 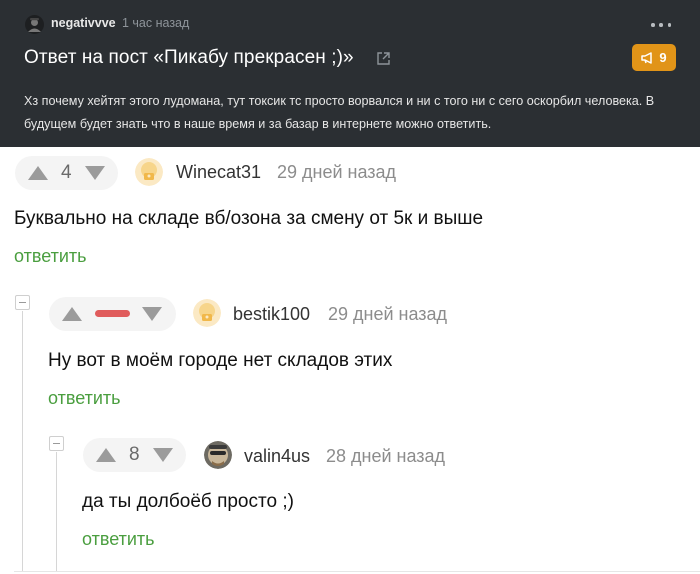 I want to click on rating-count: 4, so click(x=66, y=172).